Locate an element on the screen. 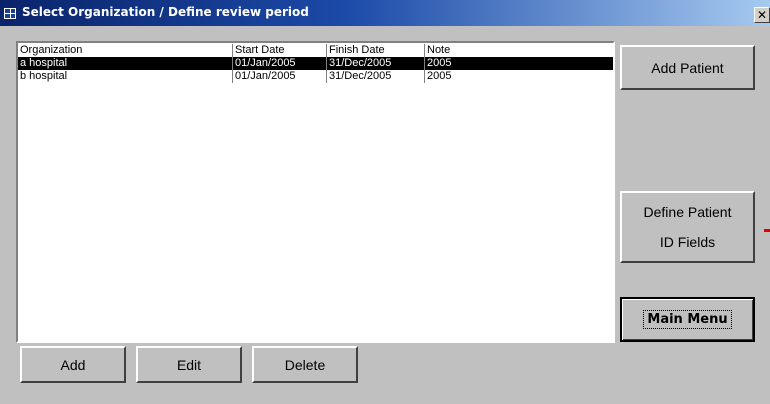  main-menu-label: Main Menu is located at coordinates (687, 319).